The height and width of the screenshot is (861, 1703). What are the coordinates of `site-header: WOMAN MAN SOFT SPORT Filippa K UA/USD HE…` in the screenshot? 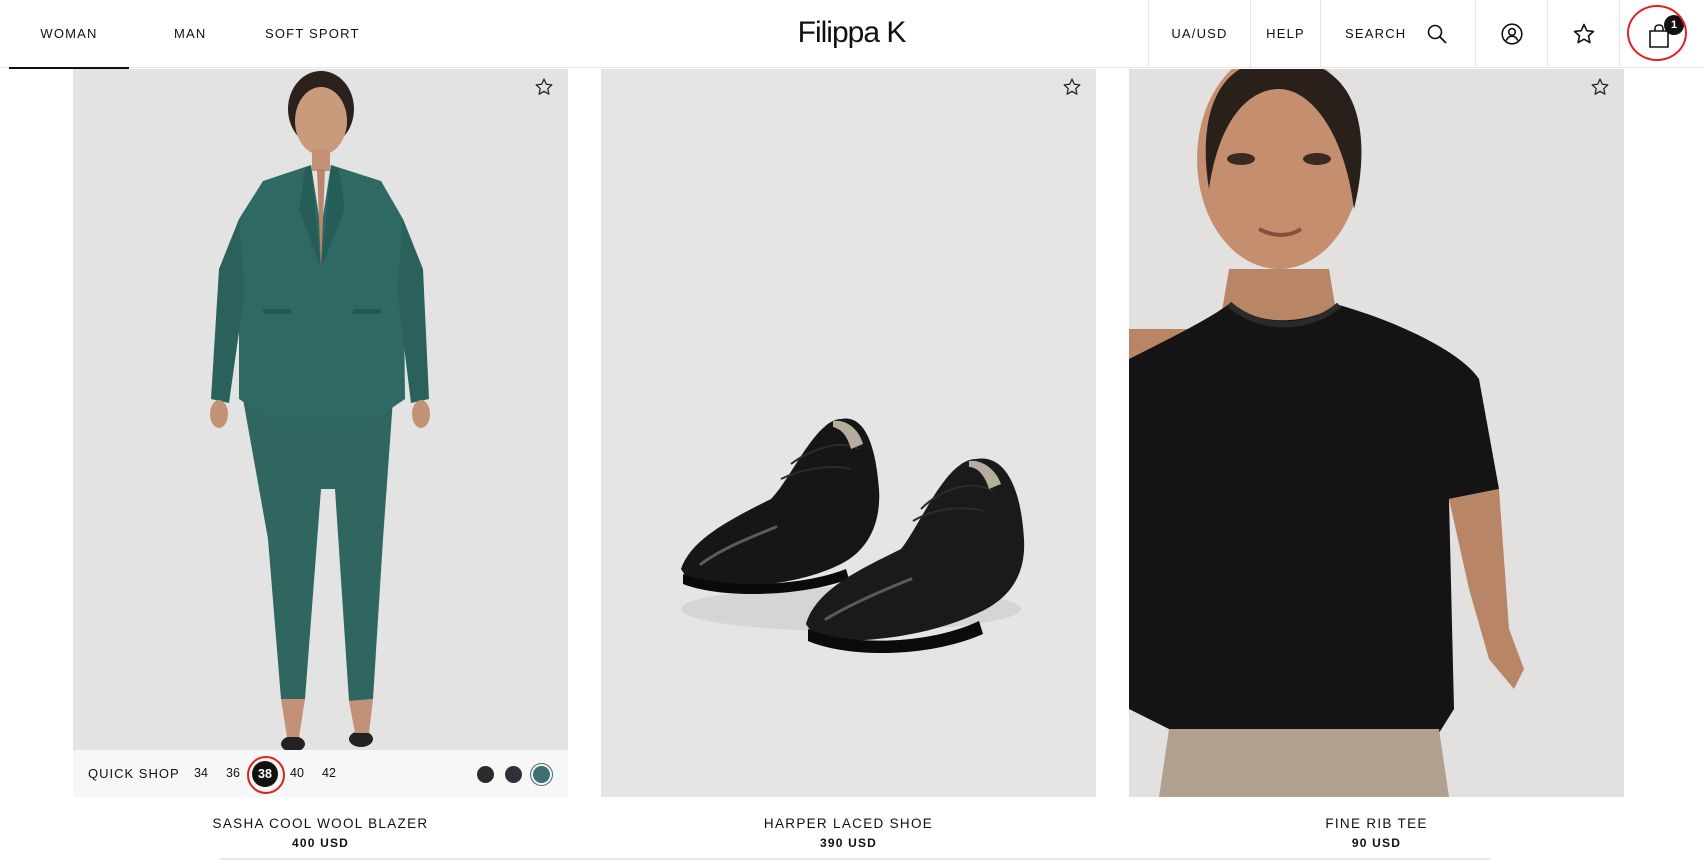 It's located at (851, 34).